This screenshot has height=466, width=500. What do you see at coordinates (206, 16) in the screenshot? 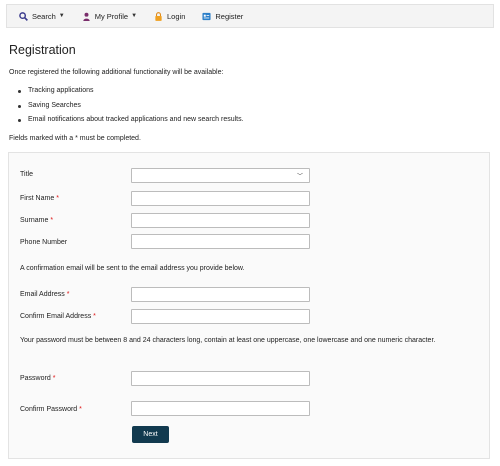
I see `register-icon` at bounding box center [206, 16].